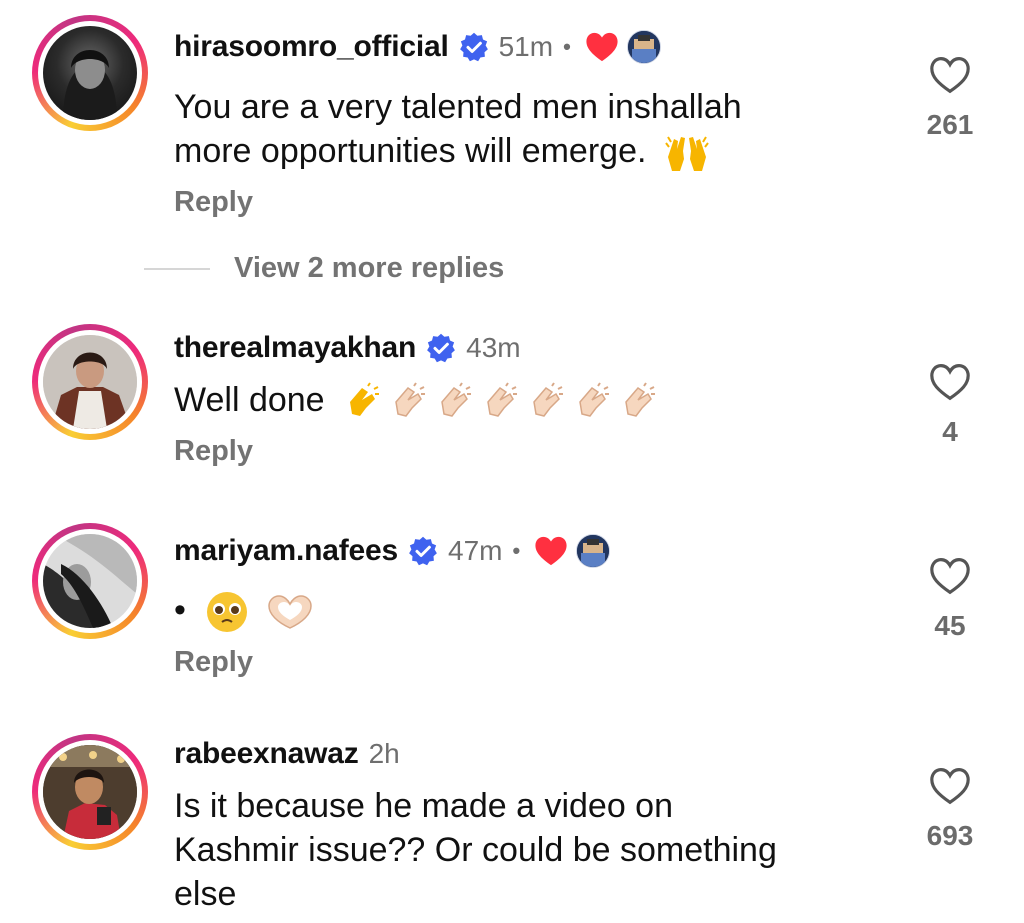 Image resolution: width=1024 pixels, height=923 pixels. Describe the element at coordinates (475, 550) in the screenshot. I see `timestamp: 47m` at that location.